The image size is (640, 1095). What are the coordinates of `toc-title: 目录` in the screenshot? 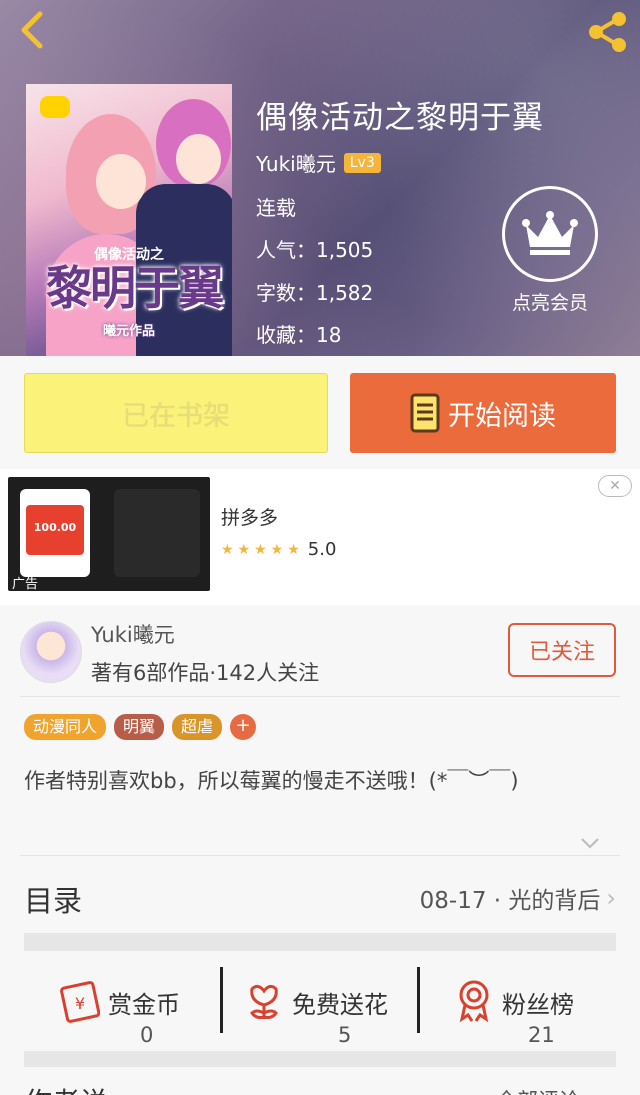 It's located at (53, 899).